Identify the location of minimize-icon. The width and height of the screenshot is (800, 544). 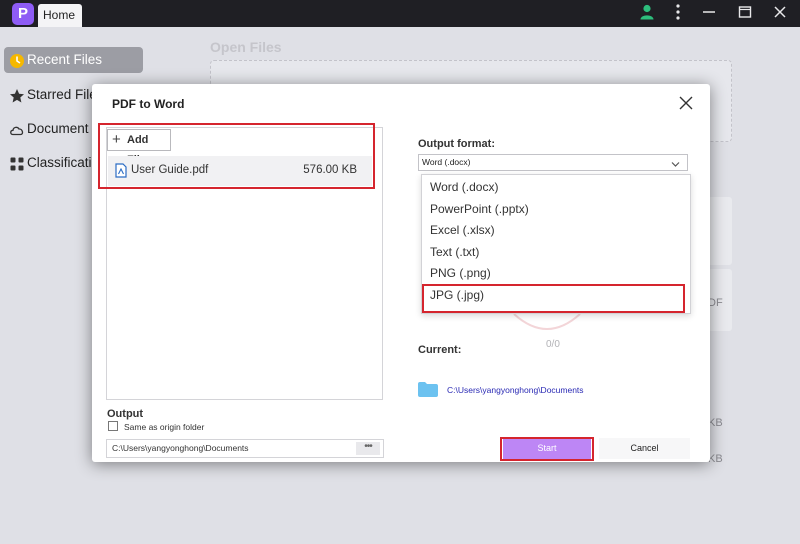
(709, 13).